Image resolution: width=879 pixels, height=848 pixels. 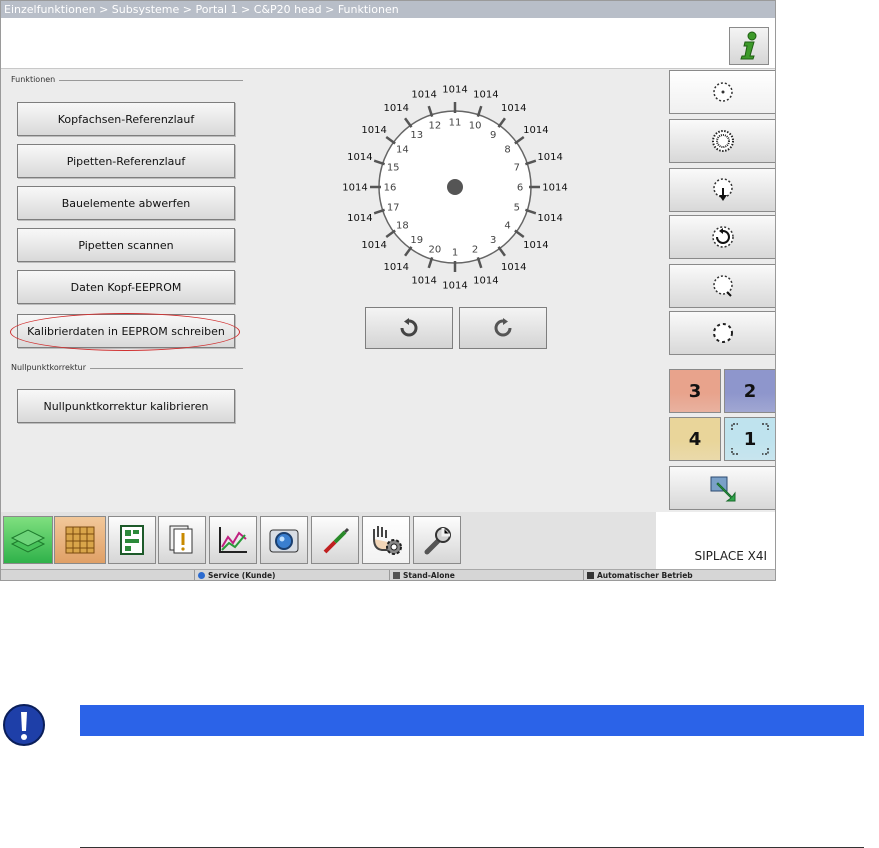 What do you see at coordinates (35, 79) in the screenshot?
I see `functions-section-label: Funktionen` at bounding box center [35, 79].